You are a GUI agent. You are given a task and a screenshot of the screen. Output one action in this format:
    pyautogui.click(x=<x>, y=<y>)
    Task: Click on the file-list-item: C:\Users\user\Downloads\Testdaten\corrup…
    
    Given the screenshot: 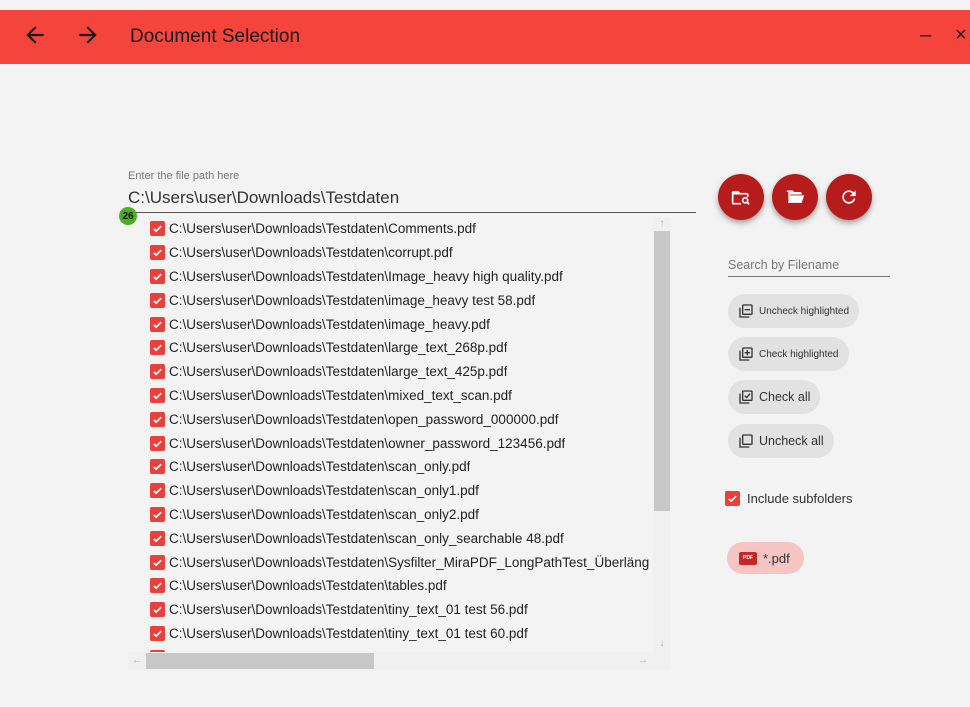 What is the action you would take?
    pyautogui.click(x=400, y=253)
    